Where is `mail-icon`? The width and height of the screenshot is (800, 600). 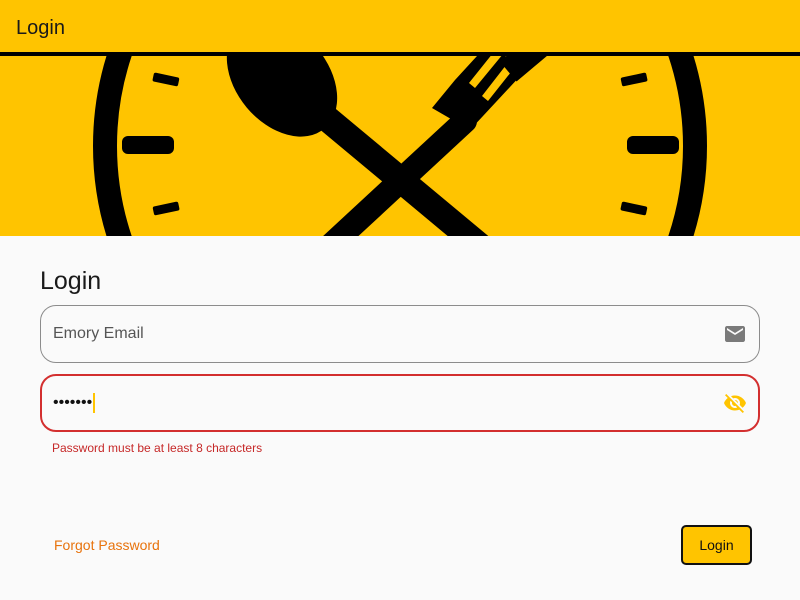 mail-icon is located at coordinates (735, 334).